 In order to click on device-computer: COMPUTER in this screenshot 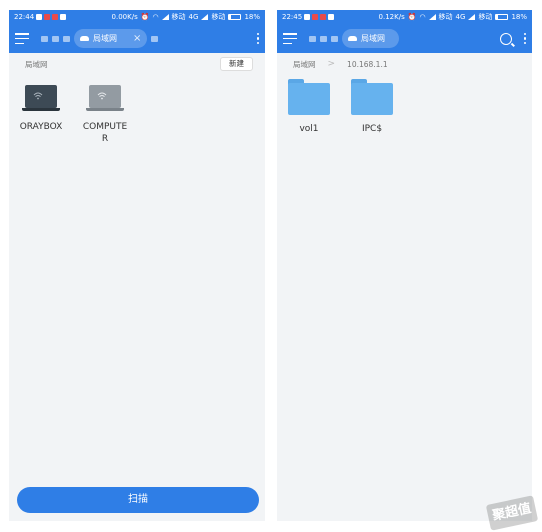, I will do `click(105, 115)`.